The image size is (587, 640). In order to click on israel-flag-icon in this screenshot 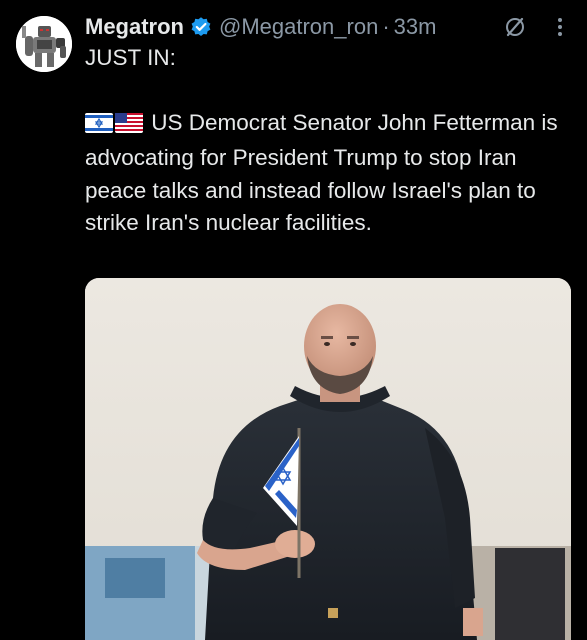, I will do `click(99, 126)`.